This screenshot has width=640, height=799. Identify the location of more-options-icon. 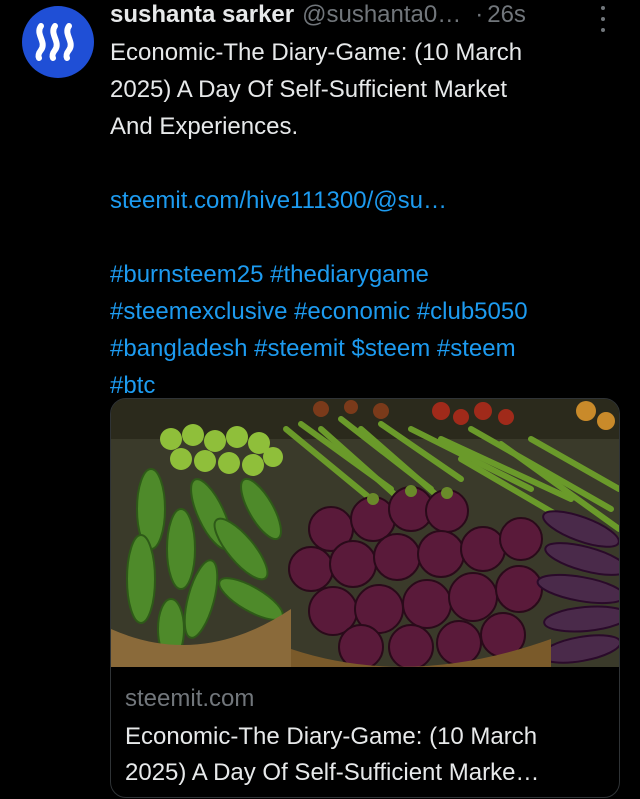
(603, 19).